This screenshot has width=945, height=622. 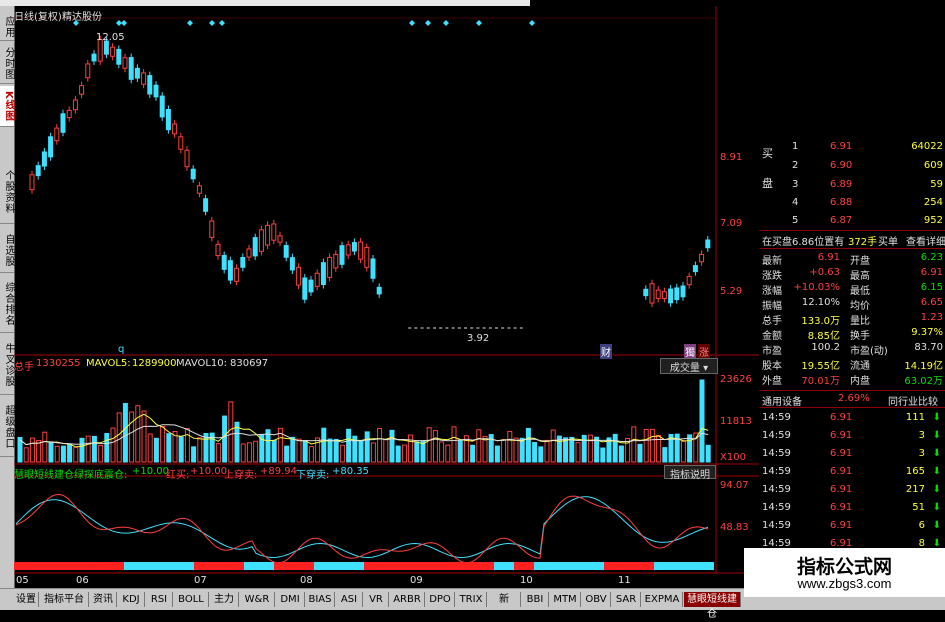 I want to click on left-tab-ranking: 综合排名, so click(x=7, y=304).